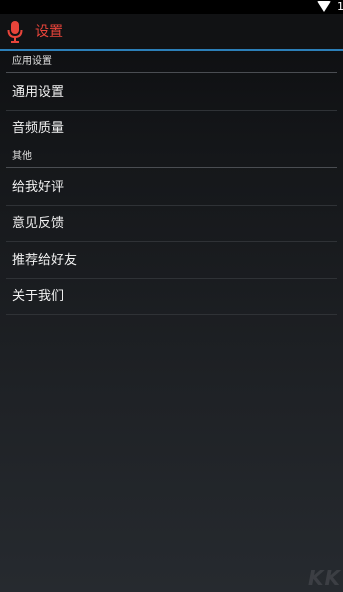  I want to click on settings-item-rate-us: 给我好评, so click(171, 188).